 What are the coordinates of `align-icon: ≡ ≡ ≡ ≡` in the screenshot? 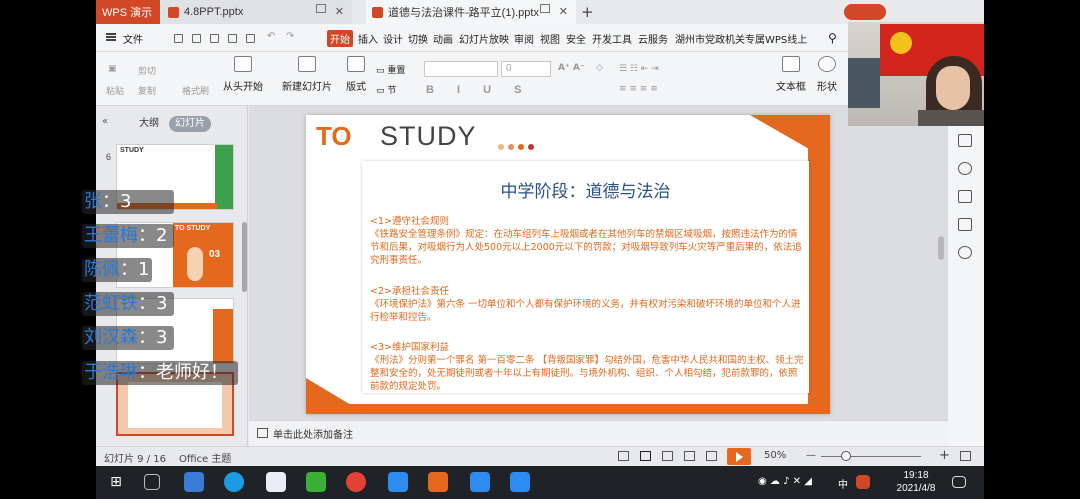 It's located at (638, 89).